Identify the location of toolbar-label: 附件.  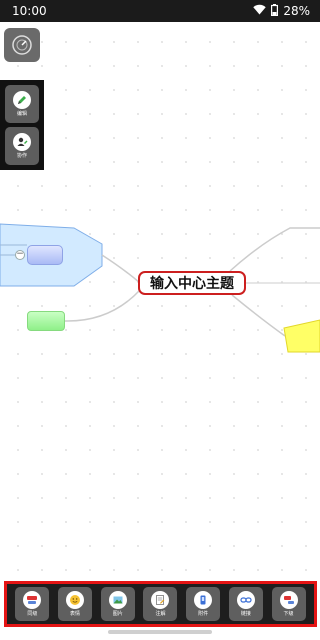
(203, 614).